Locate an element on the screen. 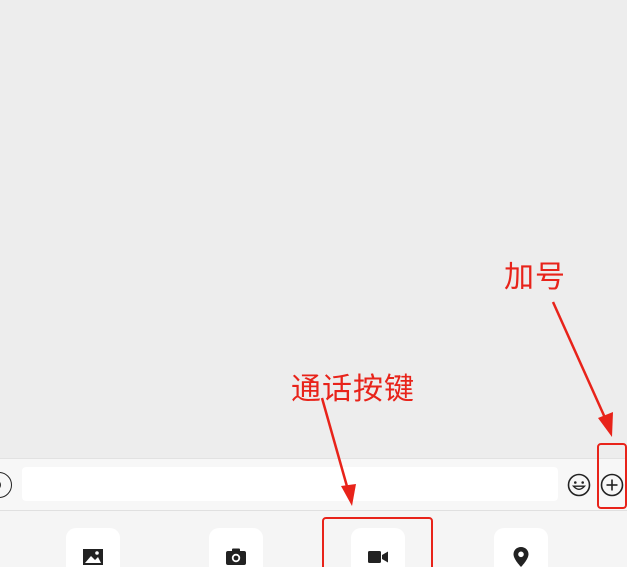  more-actions-panel is located at coordinates (313, 538).